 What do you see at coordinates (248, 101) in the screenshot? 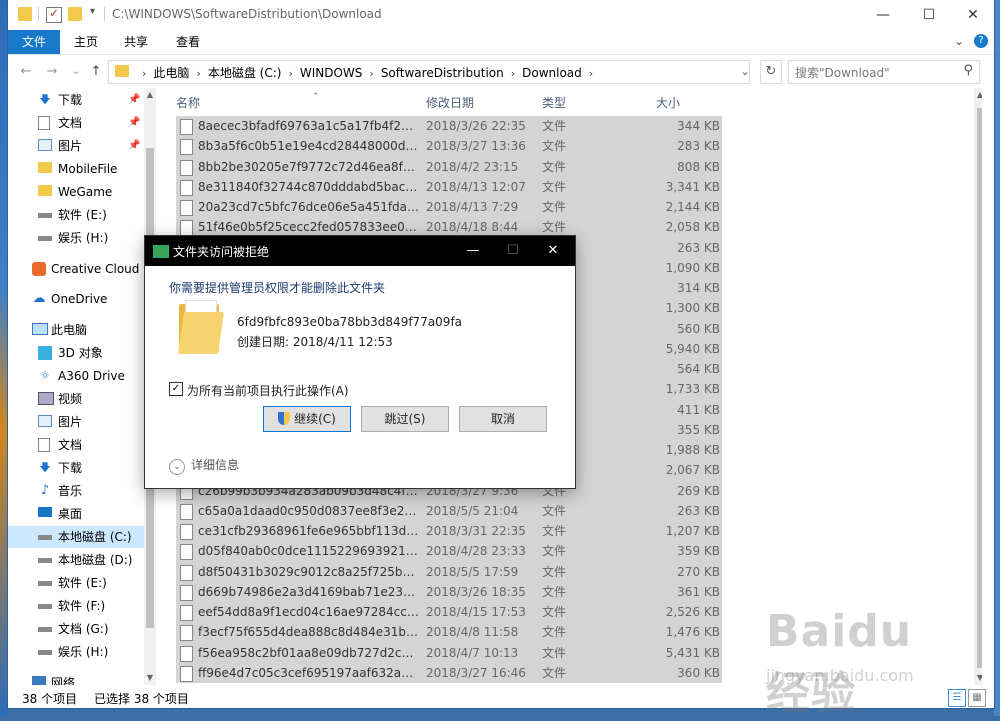
I see `column-header-name: 名称 ⌃` at bounding box center [248, 101].